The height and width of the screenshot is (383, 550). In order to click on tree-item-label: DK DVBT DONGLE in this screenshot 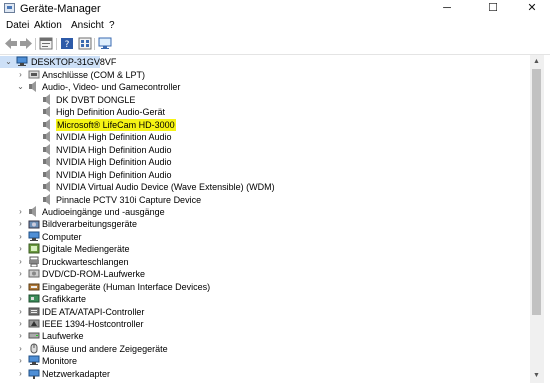, I will do `click(96, 99)`.